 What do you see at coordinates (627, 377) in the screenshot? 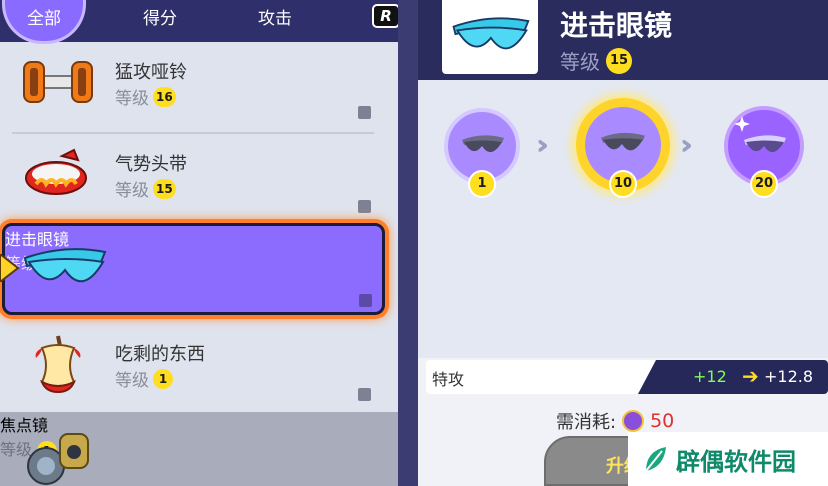
I see `stat-row: 特攻 +12 ➔ +12.8` at bounding box center [627, 377].